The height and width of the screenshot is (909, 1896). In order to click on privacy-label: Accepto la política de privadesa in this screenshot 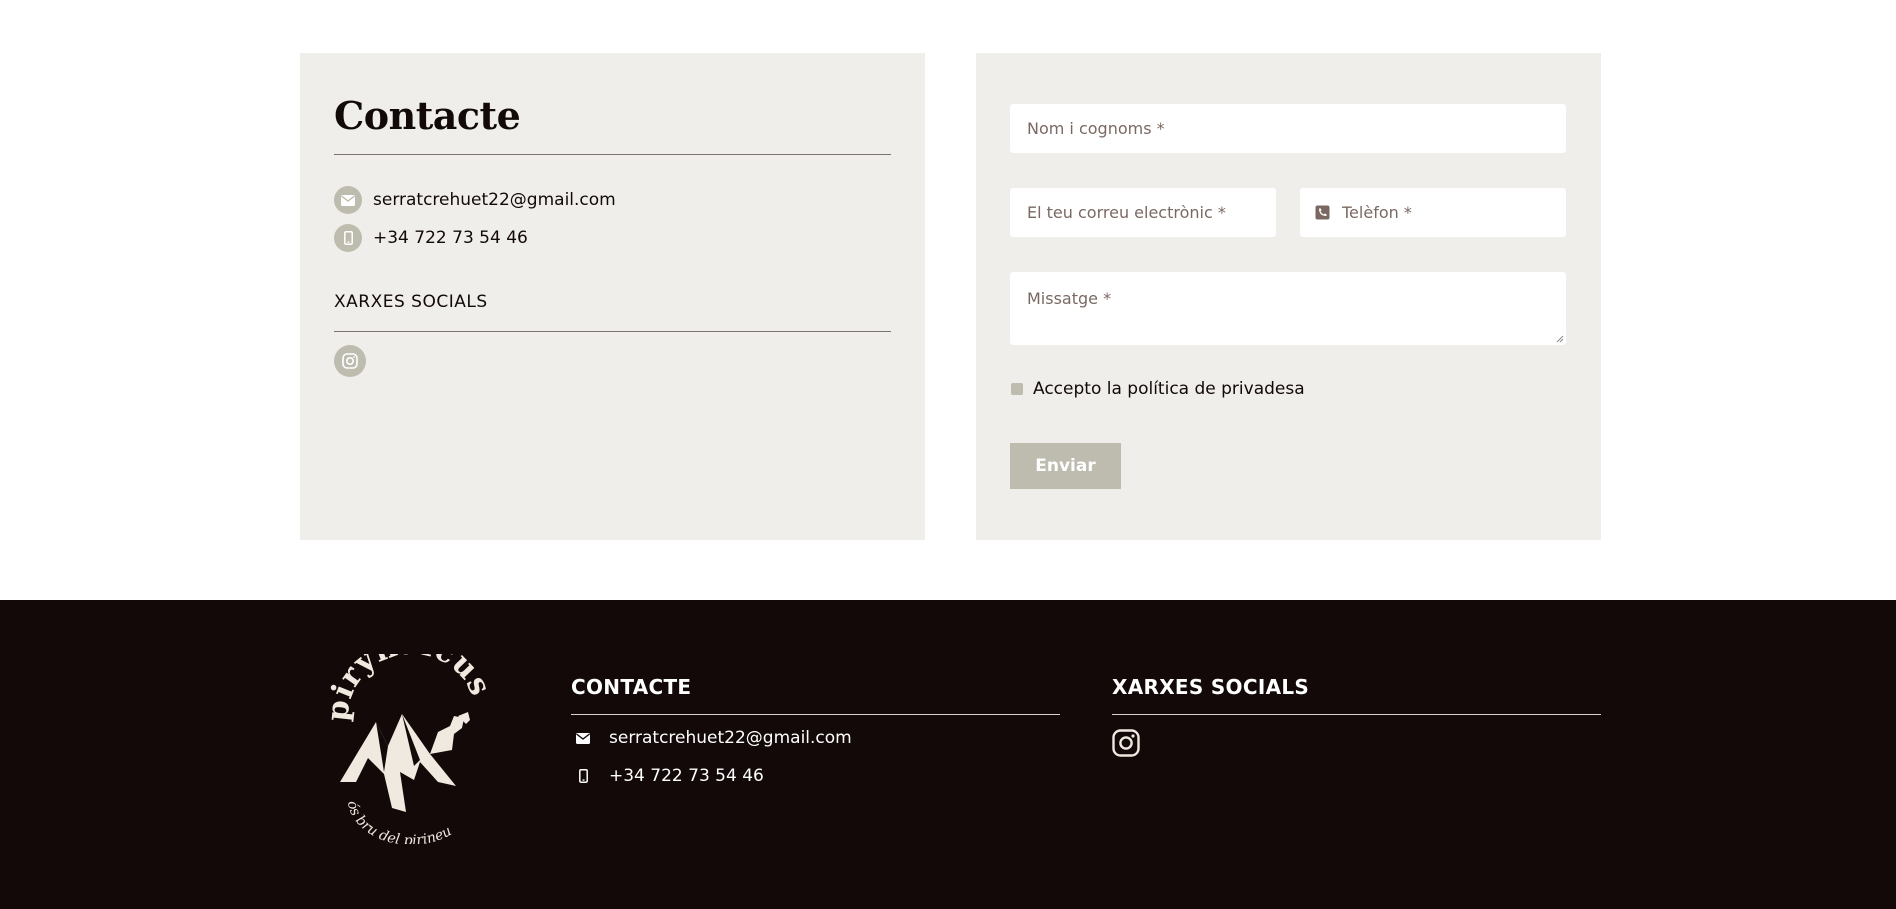, I will do `click(1169, 389)`.